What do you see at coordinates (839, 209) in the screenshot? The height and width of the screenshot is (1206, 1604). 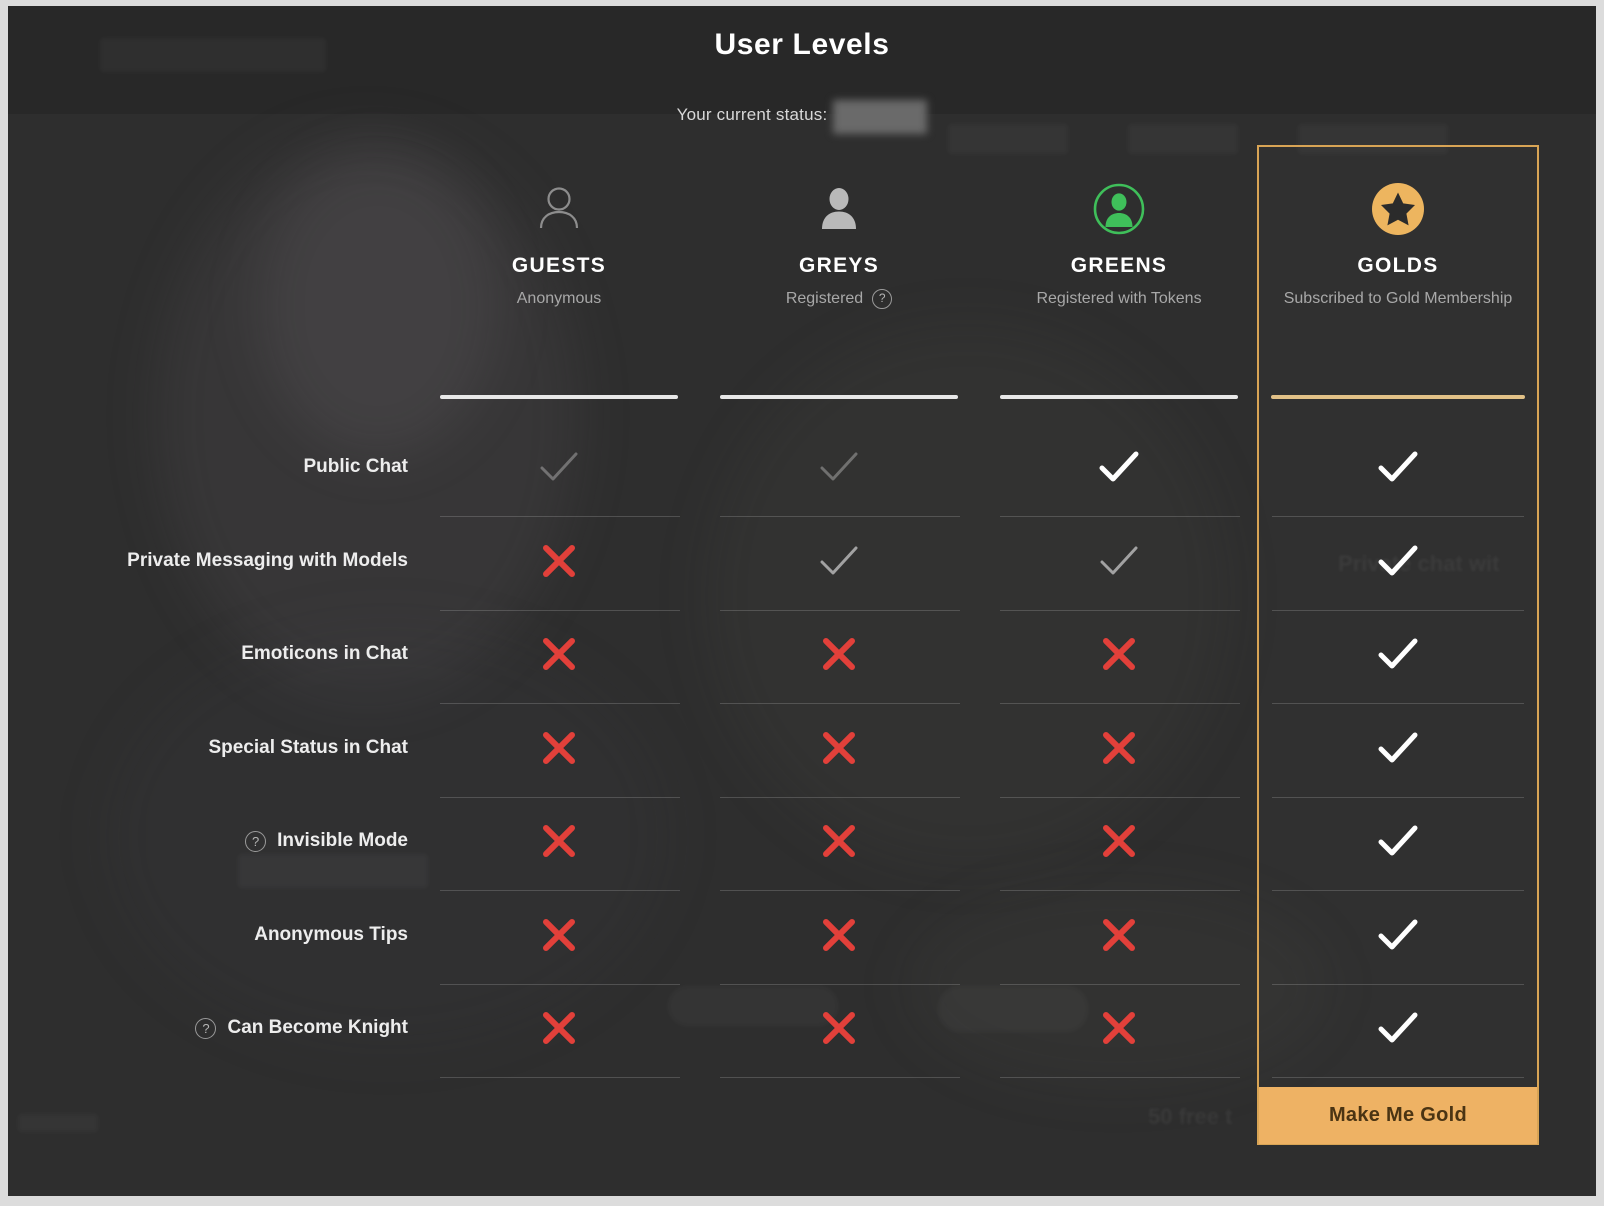 I see `user-filled-grey-icon` at bounding box center [839, 209].